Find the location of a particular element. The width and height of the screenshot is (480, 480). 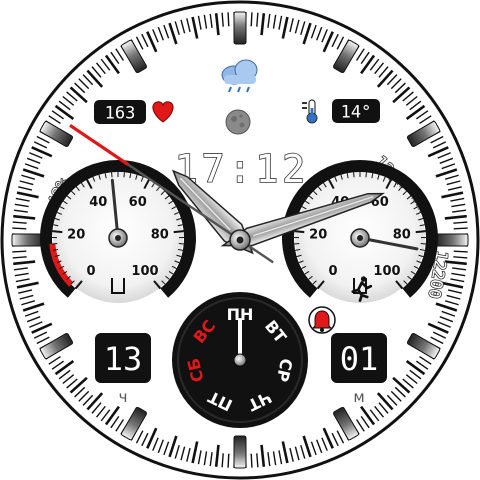

weekday-hub is located at coordinates (240, 360).